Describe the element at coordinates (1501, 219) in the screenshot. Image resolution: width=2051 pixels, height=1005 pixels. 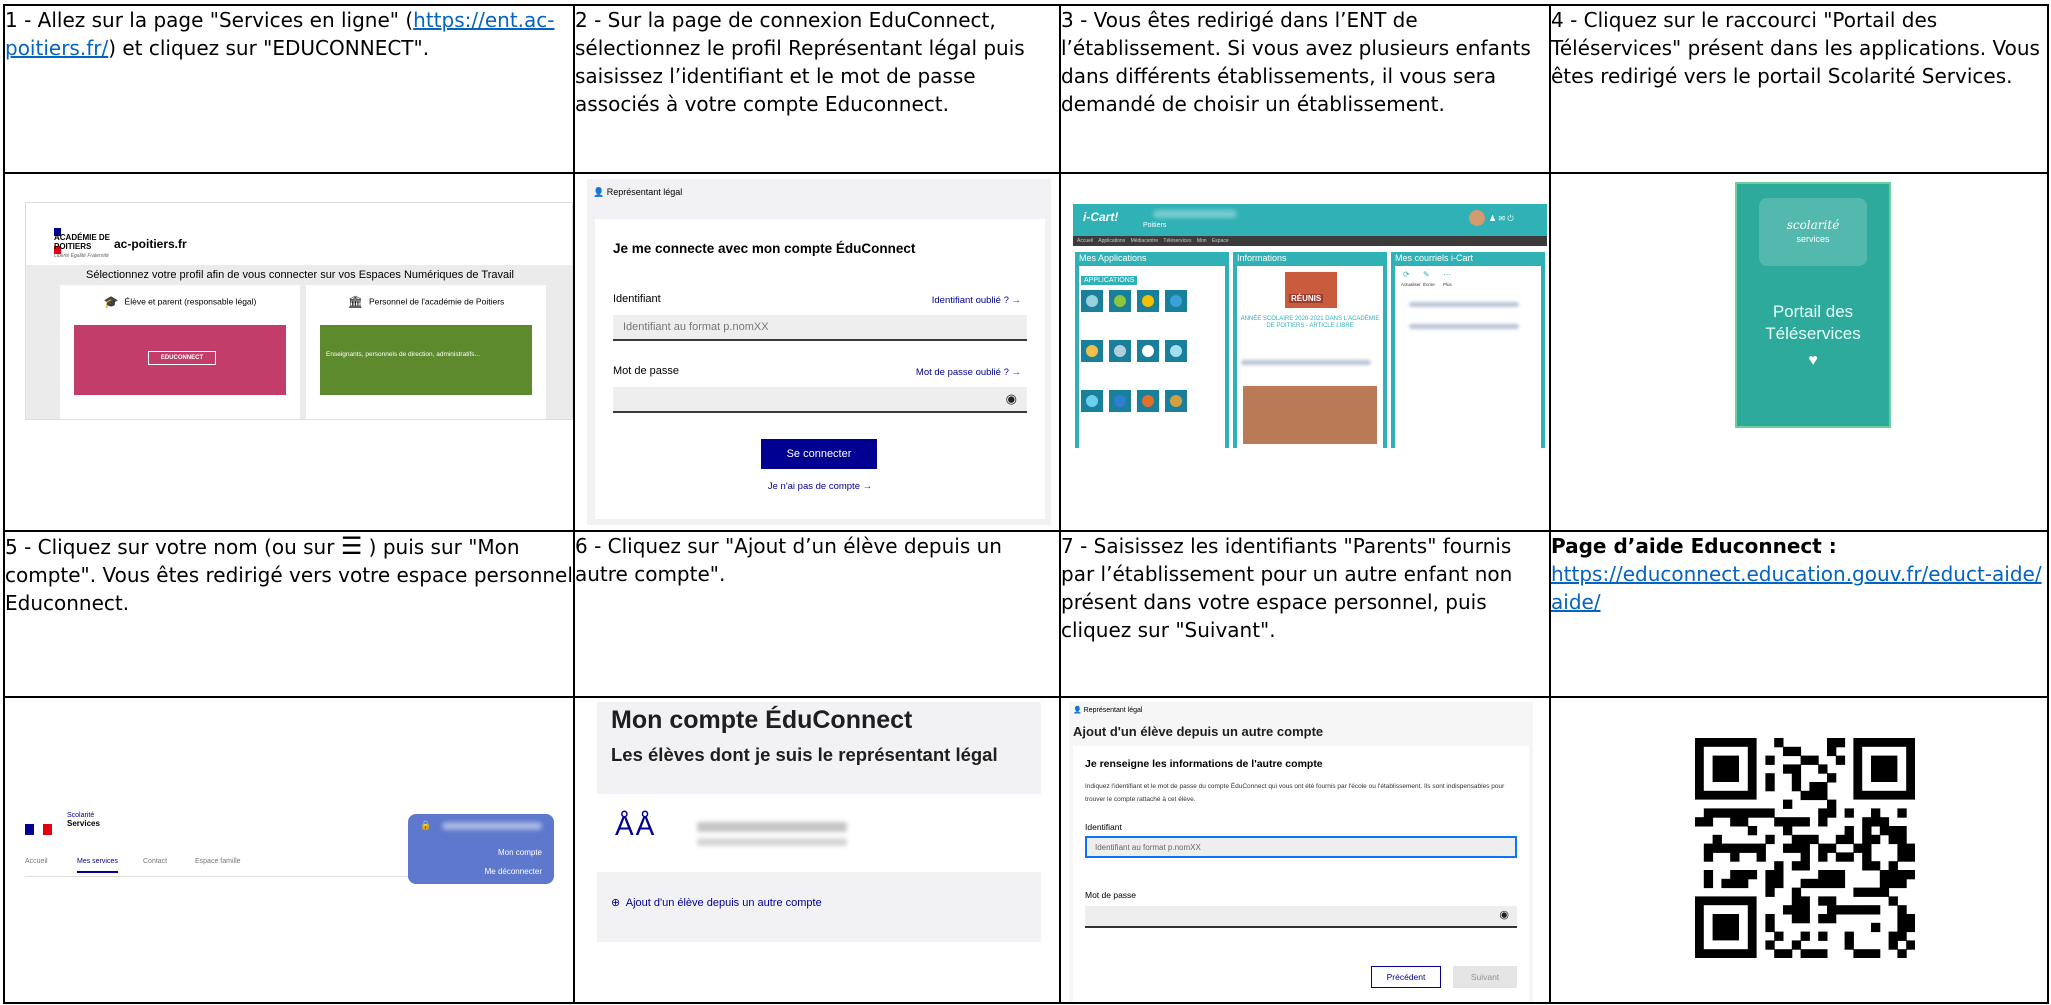
I see `topbar-icons: ♟ ✉ ⏻` at that location.